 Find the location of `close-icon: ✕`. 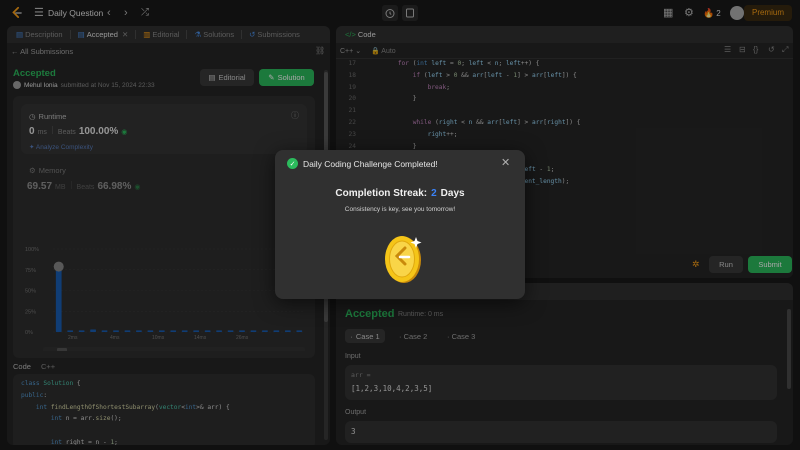

close-icon: ✕ is located at coordinates (505, 162).